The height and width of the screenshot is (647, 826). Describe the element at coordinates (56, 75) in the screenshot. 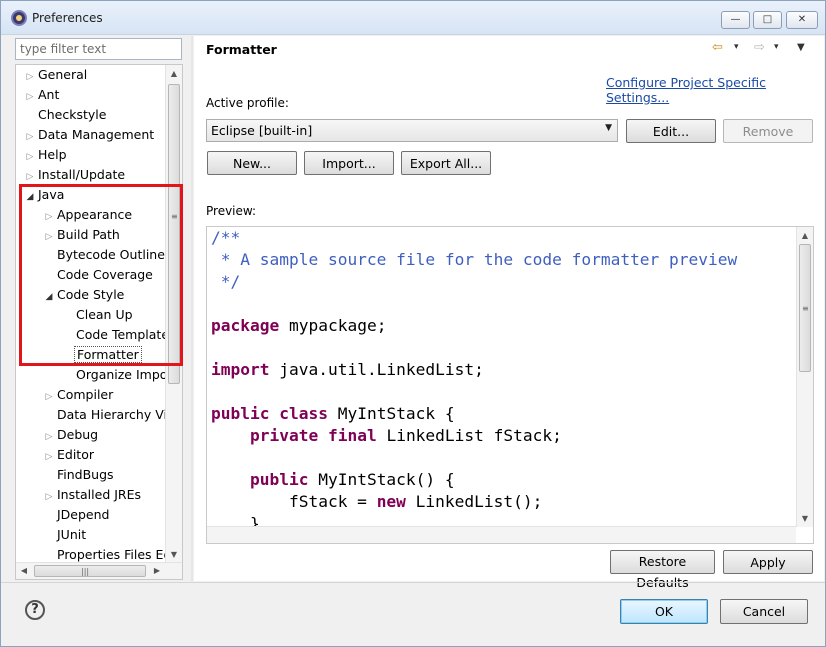

I see `tree-item-general: ▷ General` at that location.